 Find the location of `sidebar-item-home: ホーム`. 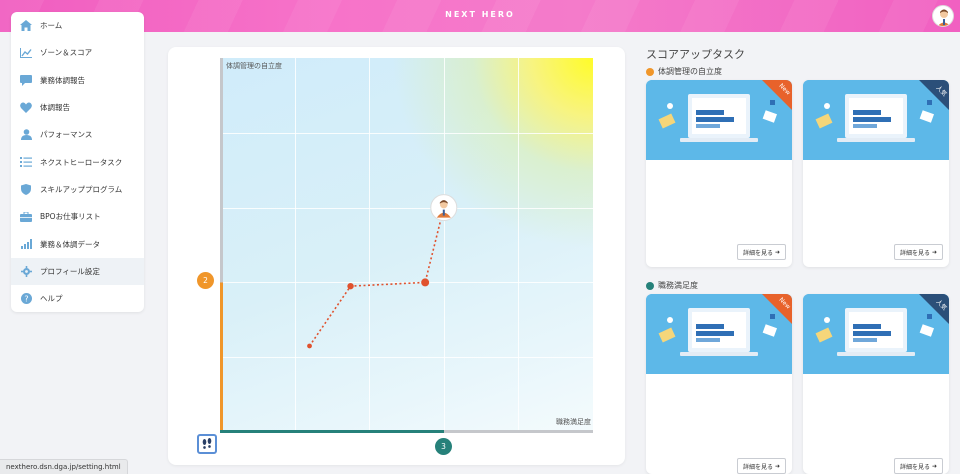

sidebar-item-home: ホーム is located at coordinates (77, 25).